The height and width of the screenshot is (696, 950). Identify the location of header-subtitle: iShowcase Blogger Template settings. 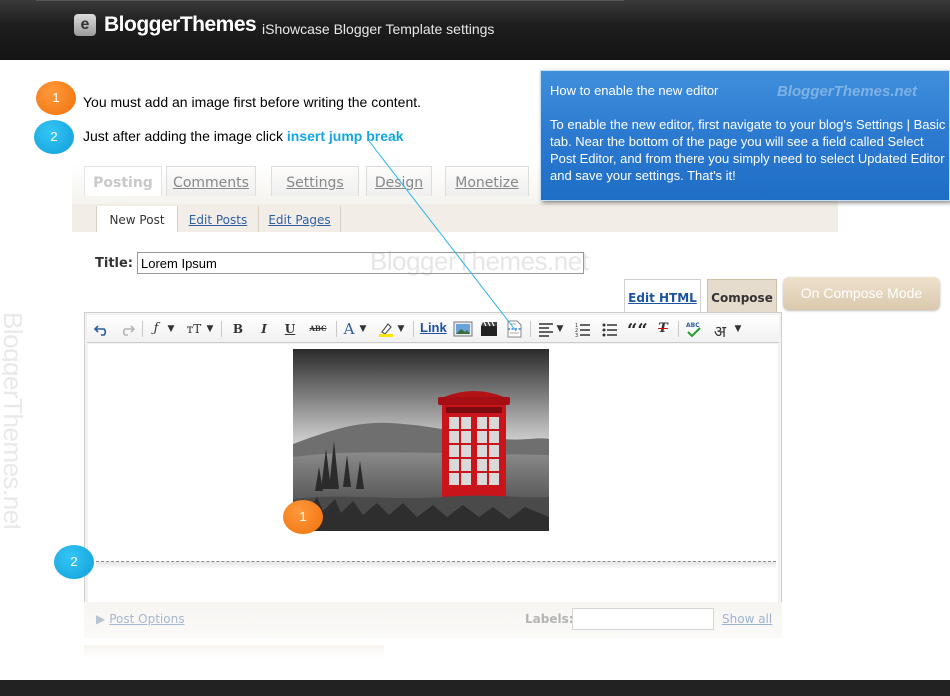
(378, 29).